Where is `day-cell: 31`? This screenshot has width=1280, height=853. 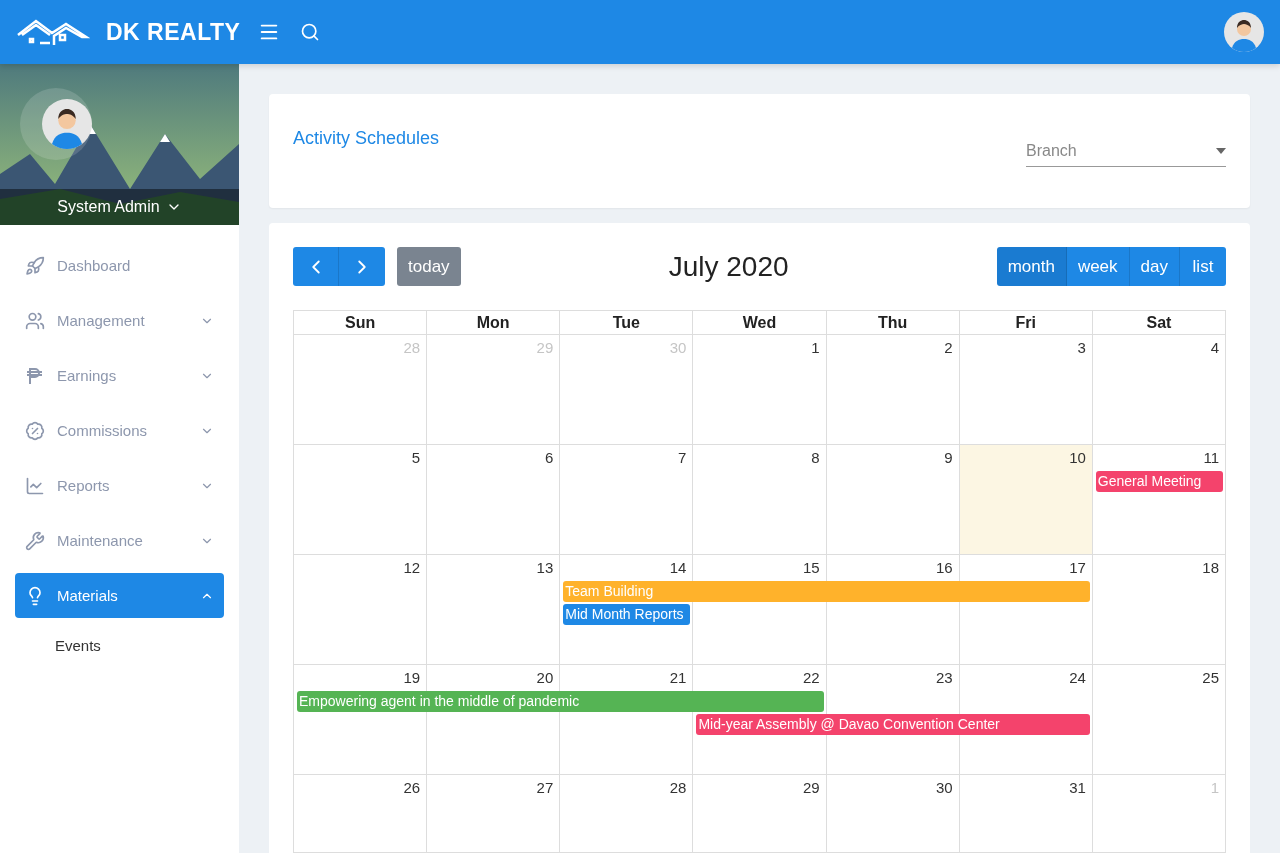
day-cell: 31 is located at coordinates (1026, 814).